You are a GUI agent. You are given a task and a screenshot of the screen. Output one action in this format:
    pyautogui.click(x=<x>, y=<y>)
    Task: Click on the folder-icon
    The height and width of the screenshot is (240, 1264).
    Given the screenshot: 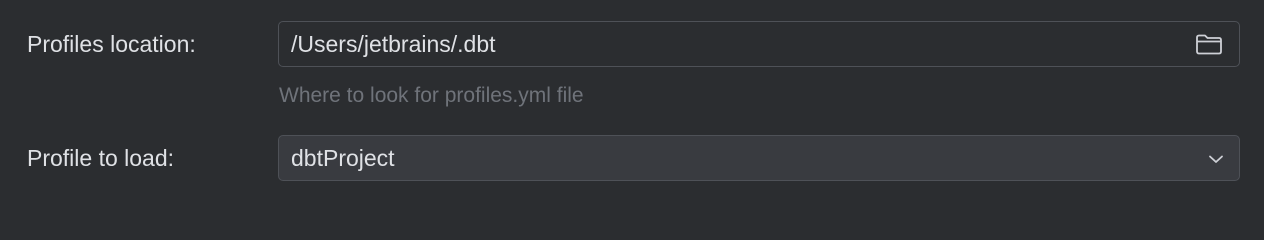 What is the action you would take?
    pyautogui.click(x=1209, y=44)
    